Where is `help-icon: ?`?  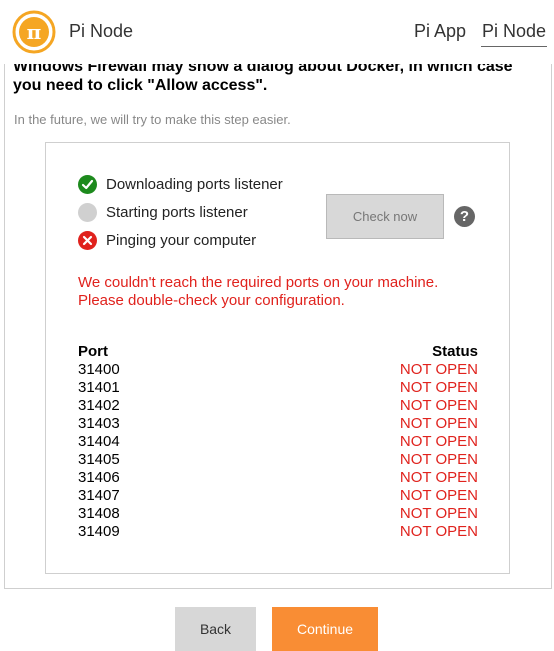 help-icon: ? is located at coordinates (464, 216).